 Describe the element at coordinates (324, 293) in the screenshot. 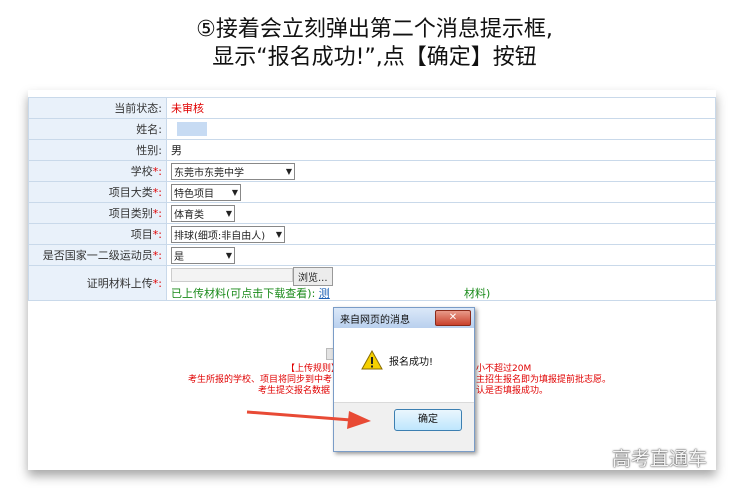

I see `uploaded-file-link: 测` at that location.